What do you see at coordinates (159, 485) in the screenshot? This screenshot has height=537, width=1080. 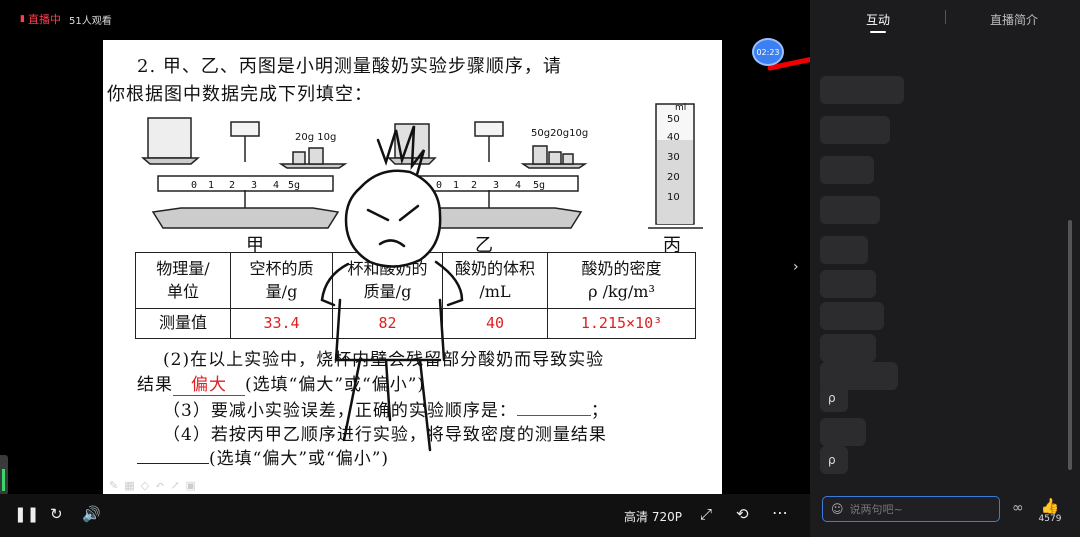 I see `undo-icon: ↶` at bounding box center [159, 485].